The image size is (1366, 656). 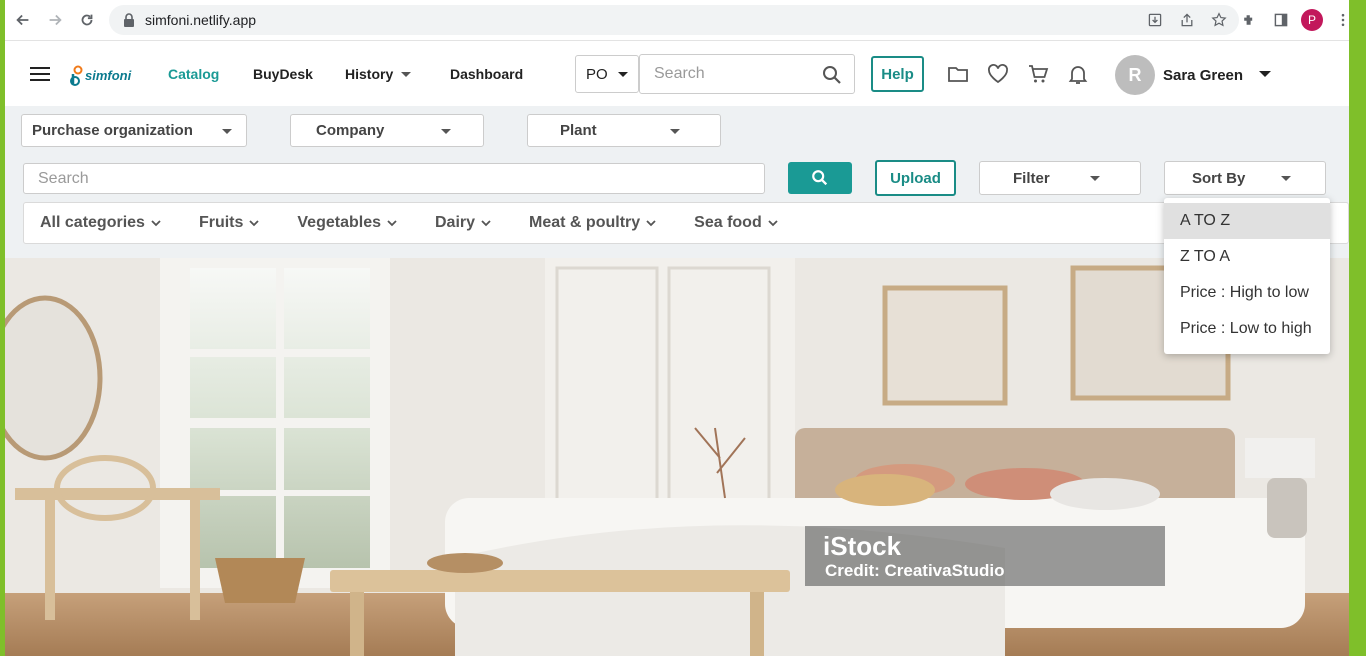 I want to click on sort-option-a-to-z: A TO Z, so click(x=1247, y=221).